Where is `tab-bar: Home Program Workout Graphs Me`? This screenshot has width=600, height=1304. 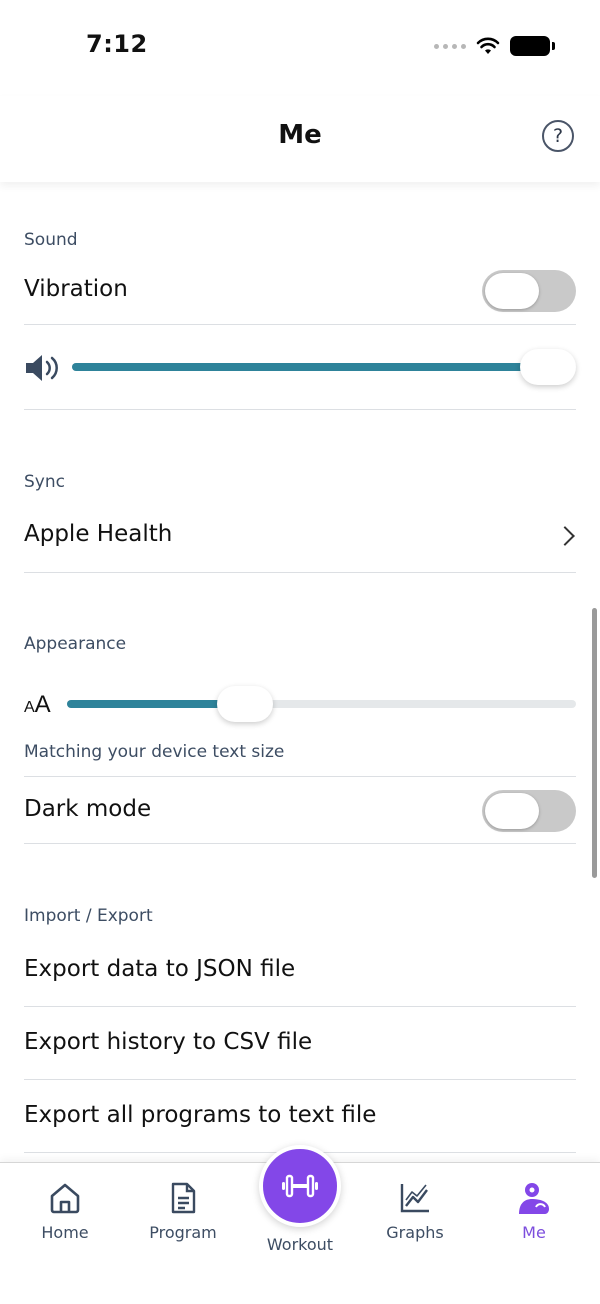
tab-bar: Home Program Workout Graphs Me is located at coordinates (300, 1224).